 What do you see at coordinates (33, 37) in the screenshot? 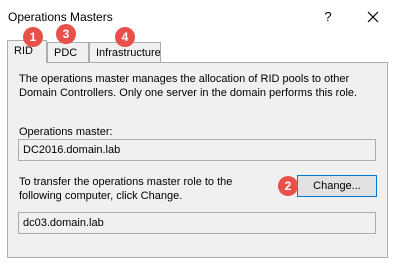
I see `callout-badge-1: 1` at bounding box center [33, 37].